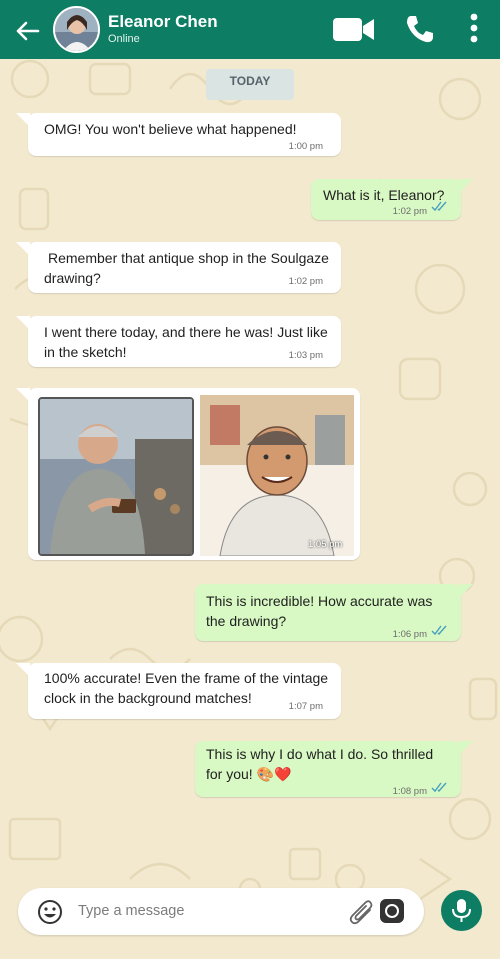 This screenshot has height=959, width=500. I want to click on message-time: 1:00 pm, so click(305, 146).